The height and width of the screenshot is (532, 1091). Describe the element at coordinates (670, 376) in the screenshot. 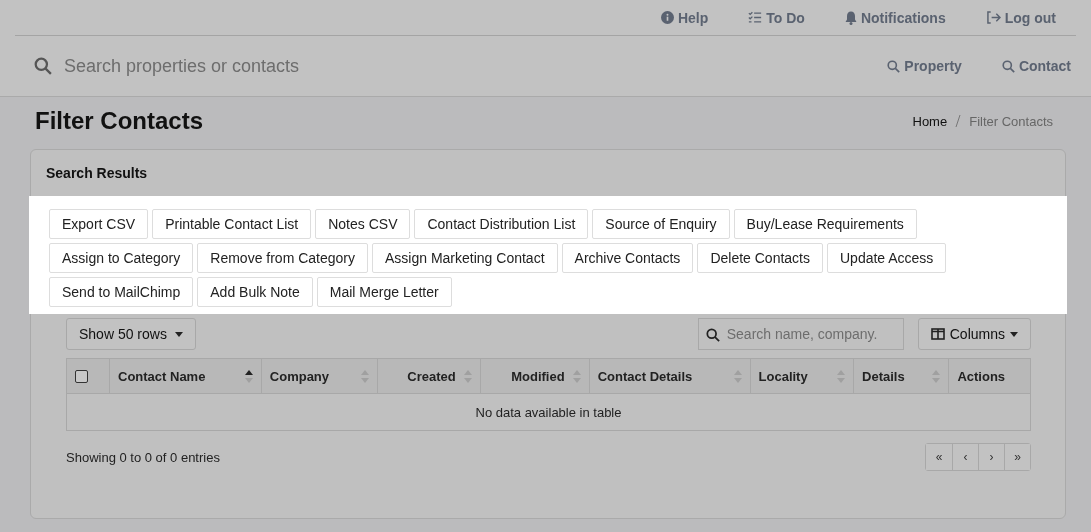

I see `column-header: Contact Details` at that location.